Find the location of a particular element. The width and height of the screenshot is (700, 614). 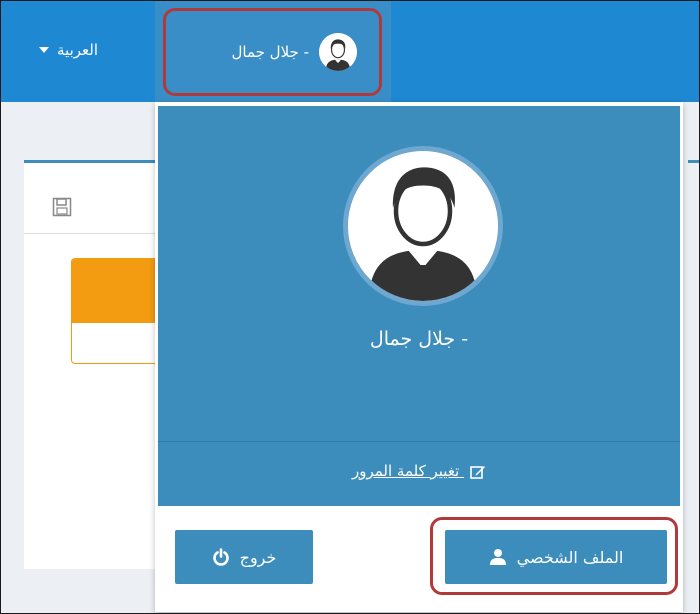

card-border-strip is located at coordinates (693, 161).